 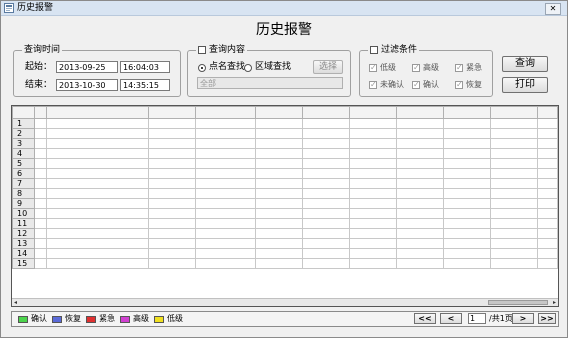 What do you see at coordinates (87, 85) in the screenshot?
I see `end-date-field: 2013-10-30` at bounding box center [87, 85].